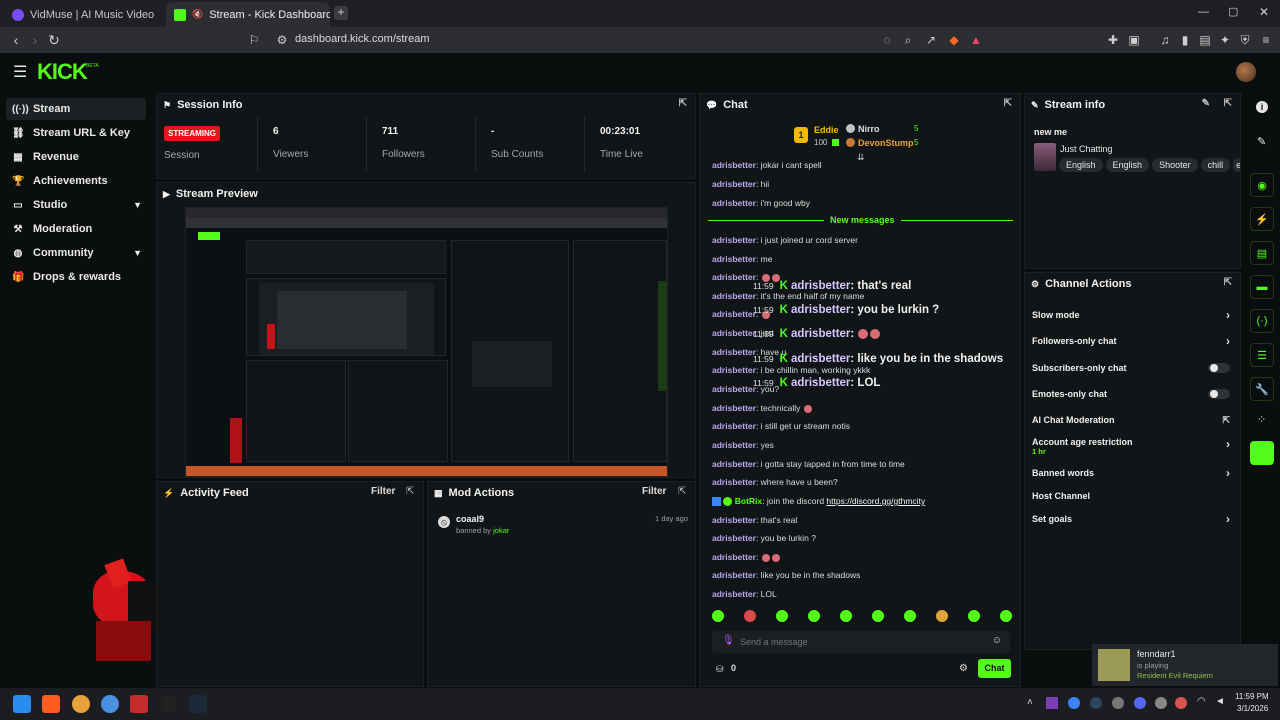 Image resolution: width=1280 pixels, height=720 pixels. I want to click on taskbar-time: 11:59 PM, so click(1252, 696).